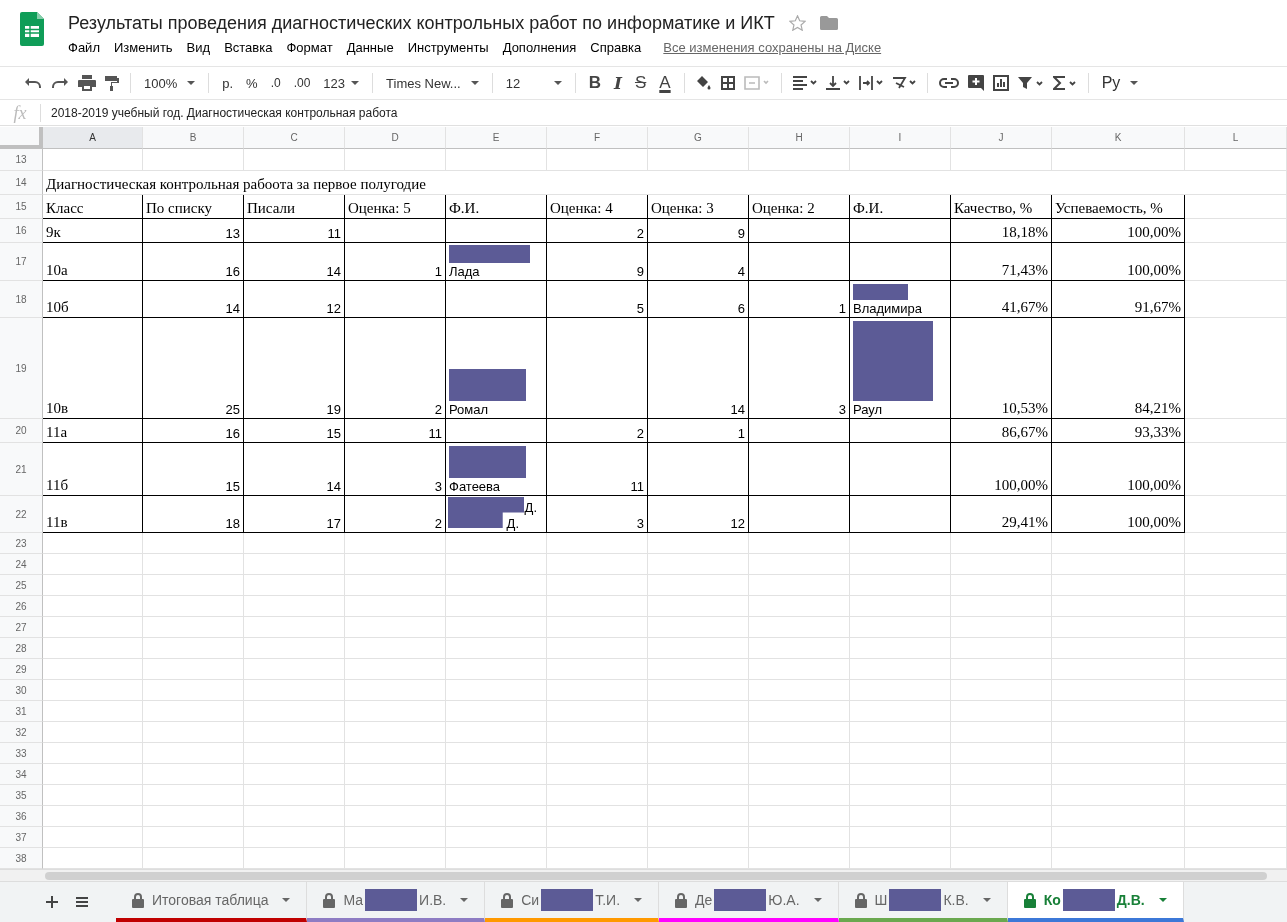 This screenshot has height=922, width=1287. I want to click on strikethrough-button: S, so click(640, 83).